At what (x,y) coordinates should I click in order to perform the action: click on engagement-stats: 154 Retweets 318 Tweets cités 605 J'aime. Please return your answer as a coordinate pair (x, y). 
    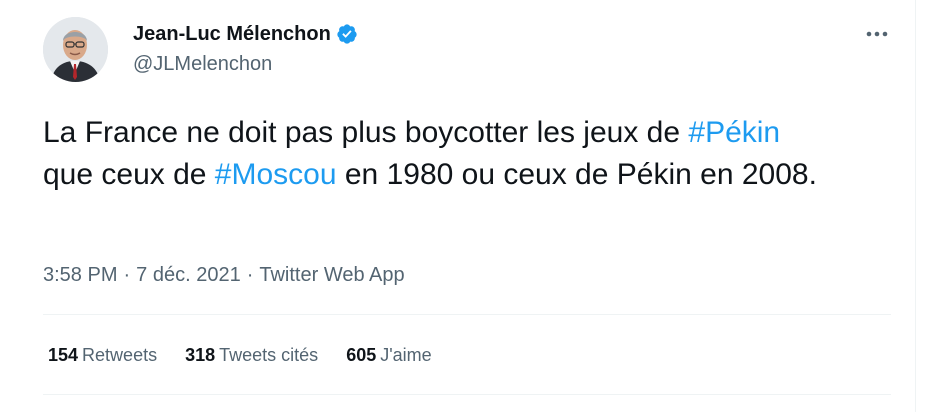
    Looking at the image, I should click on (240, 355).